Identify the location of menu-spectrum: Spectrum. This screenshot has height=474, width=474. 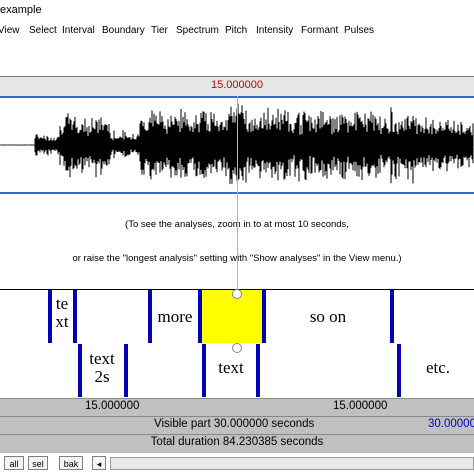
(197, 30).